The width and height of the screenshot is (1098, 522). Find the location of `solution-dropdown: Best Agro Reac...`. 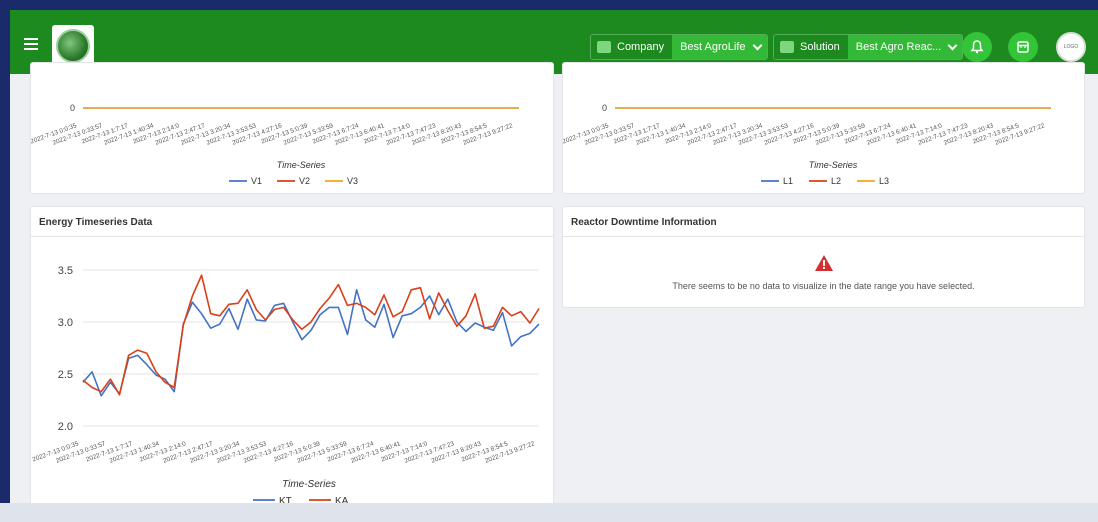

solution-dropdown: Best Agro Reac... is located at coordinates (905, 47).